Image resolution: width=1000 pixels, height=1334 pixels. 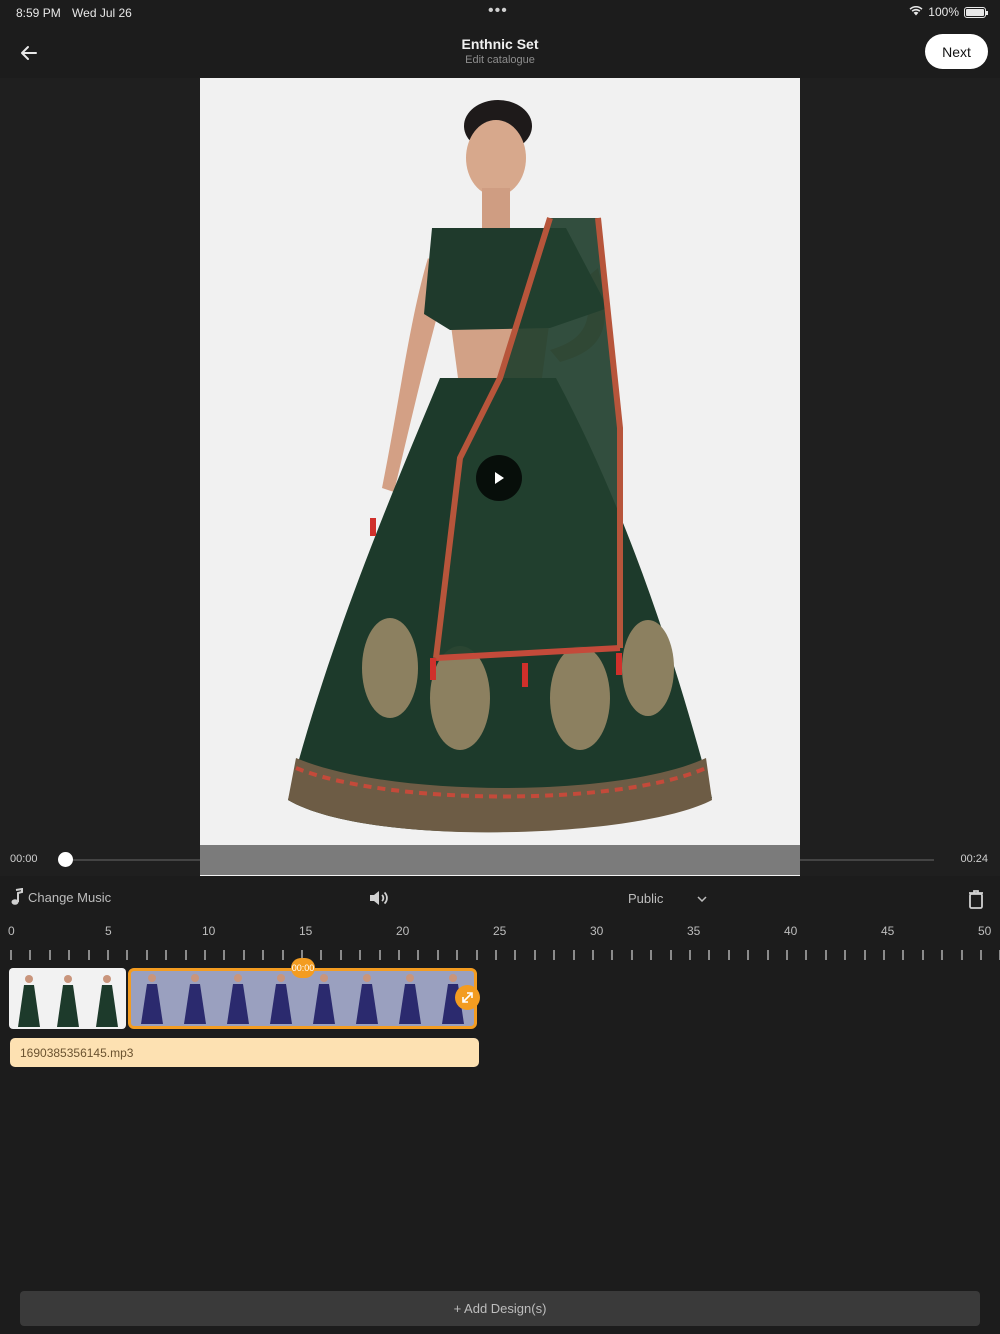 I want to click on back-button, so click(x=29, y=53).